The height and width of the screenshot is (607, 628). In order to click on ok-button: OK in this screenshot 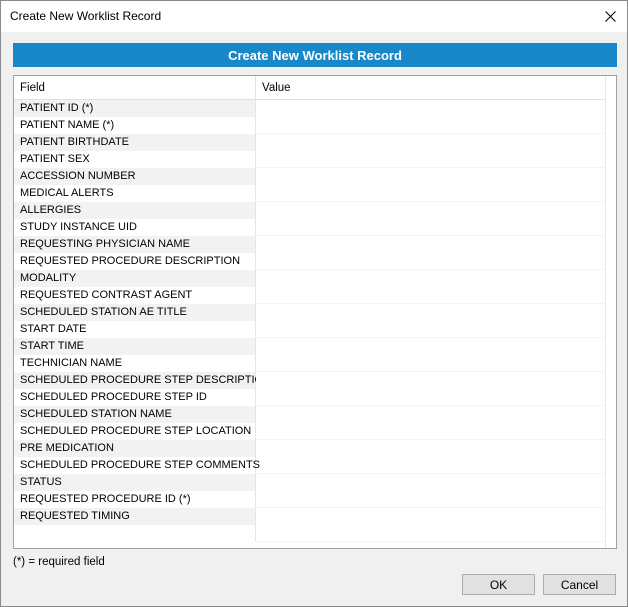, I will do `click(498, 584)`.